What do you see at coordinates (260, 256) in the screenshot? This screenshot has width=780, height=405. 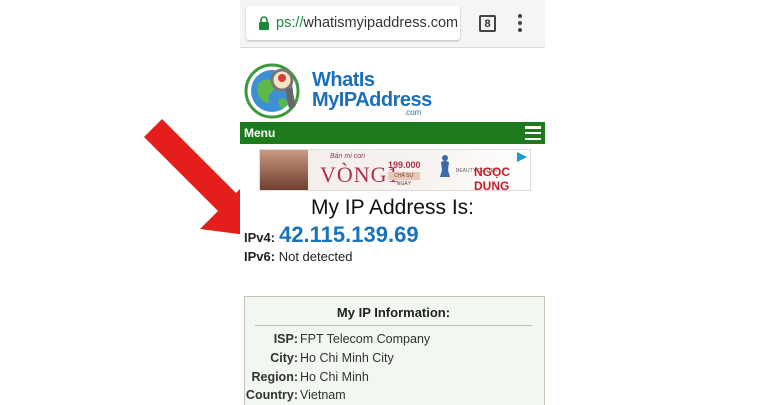 I see `ipv6-label: IPv6:` at bounding box center [260, 256].